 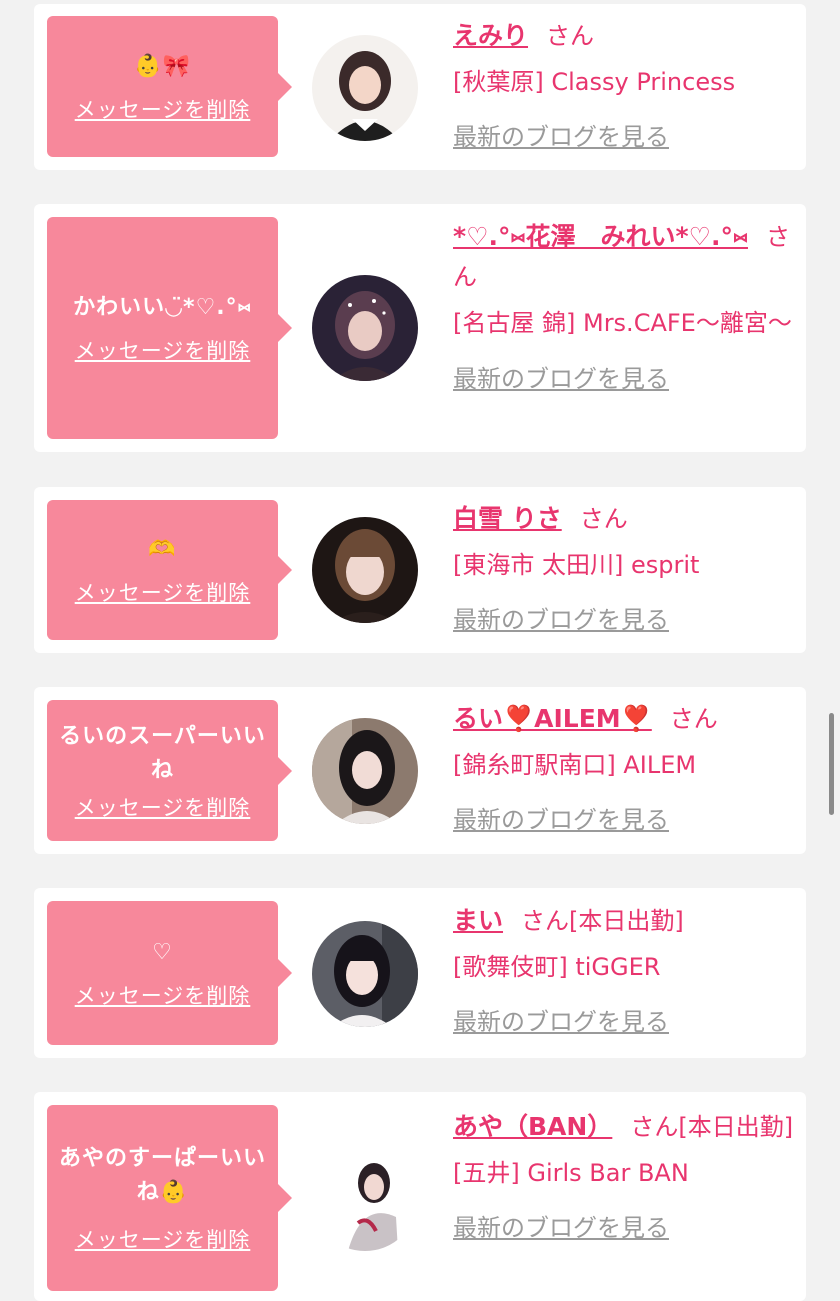 What do you see at coordinates (162, 66) in the screenshot?
I see `message-text: 👶🎀` at bounding box center [162, 66].